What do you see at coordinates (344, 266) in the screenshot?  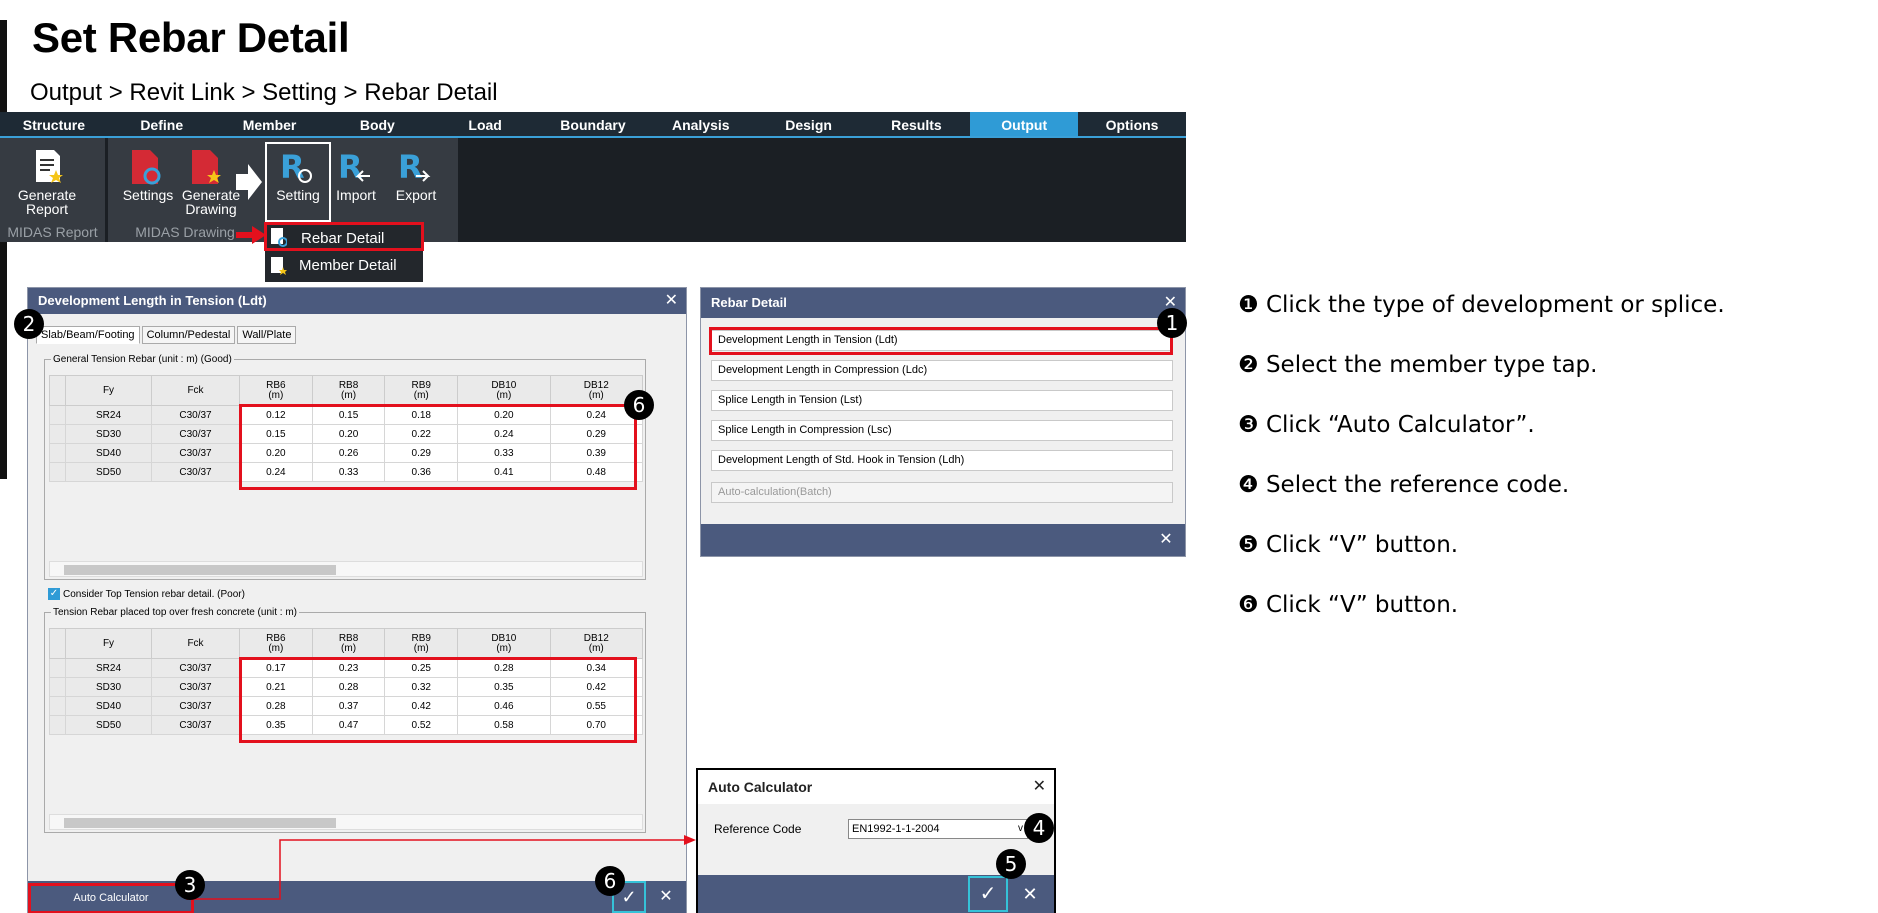 I see `menu-item-member-detail: Member Detail` at bounding box center [344, 266].